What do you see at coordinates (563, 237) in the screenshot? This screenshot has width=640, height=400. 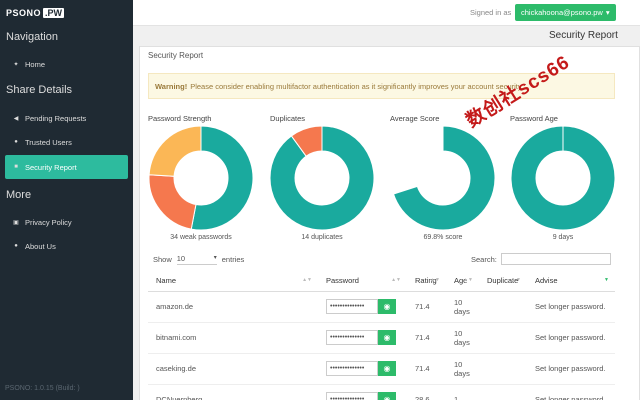 I see `chart-caption-age: 9 days` at bounding box center [563, 237].